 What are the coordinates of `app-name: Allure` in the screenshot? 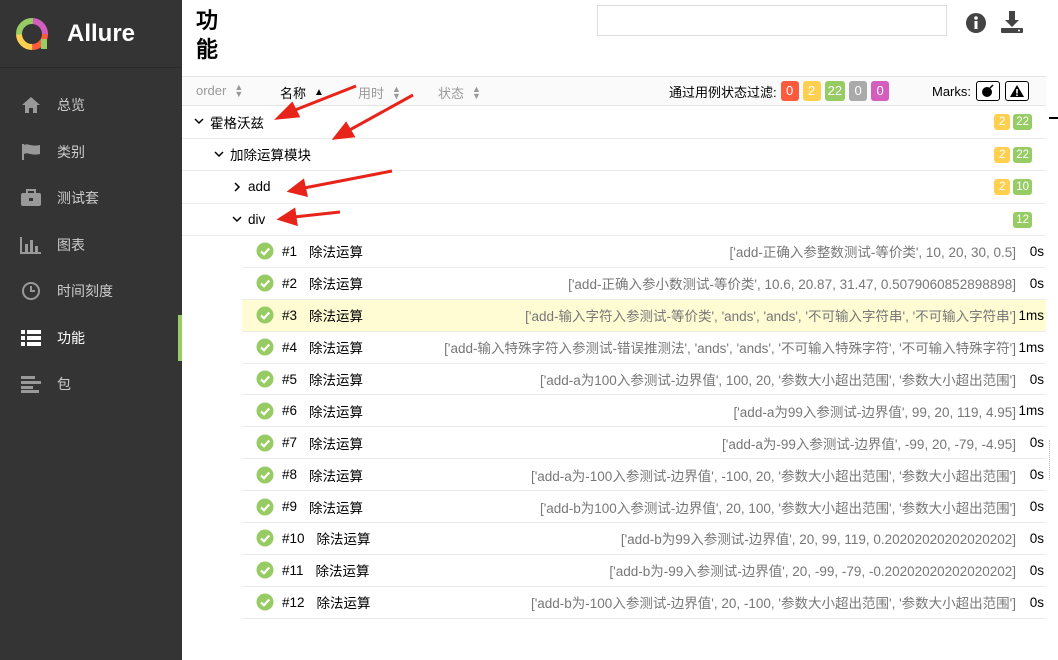 It's located at (101, 33).